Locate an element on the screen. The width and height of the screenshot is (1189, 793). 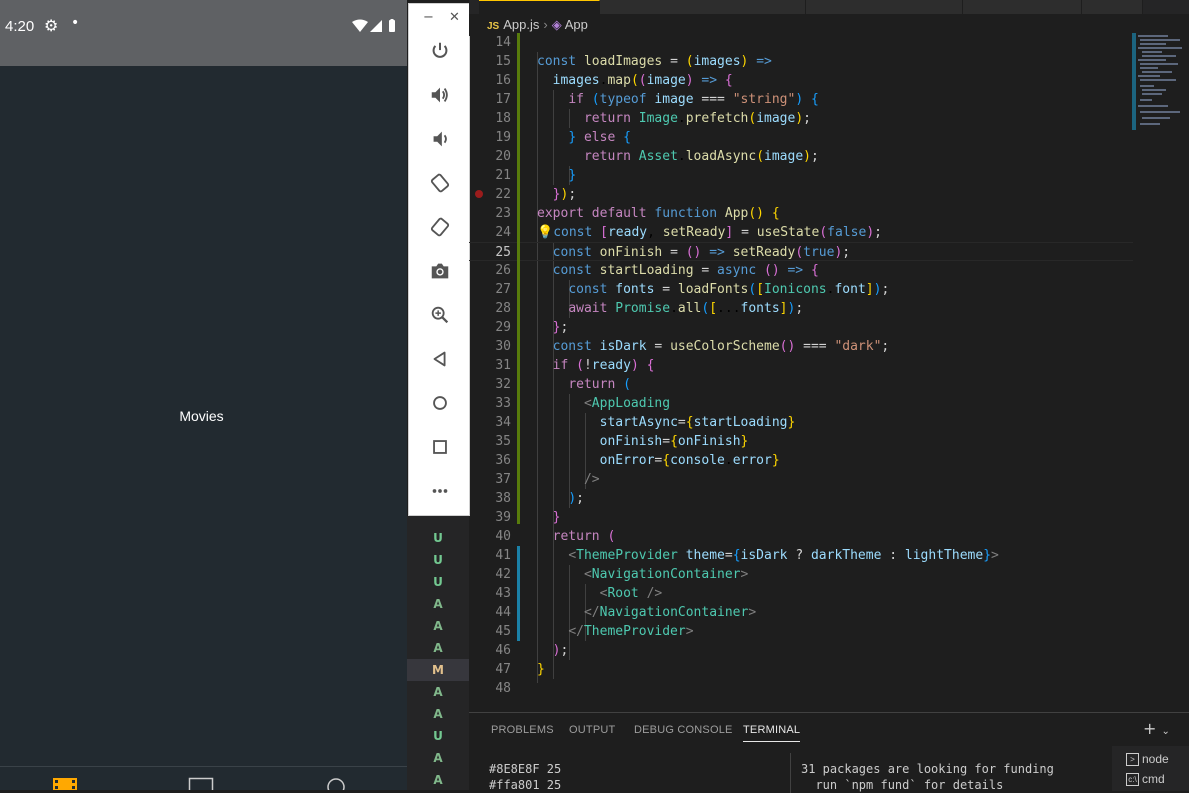
line-number: 35 is located at coordinates (503, 441).